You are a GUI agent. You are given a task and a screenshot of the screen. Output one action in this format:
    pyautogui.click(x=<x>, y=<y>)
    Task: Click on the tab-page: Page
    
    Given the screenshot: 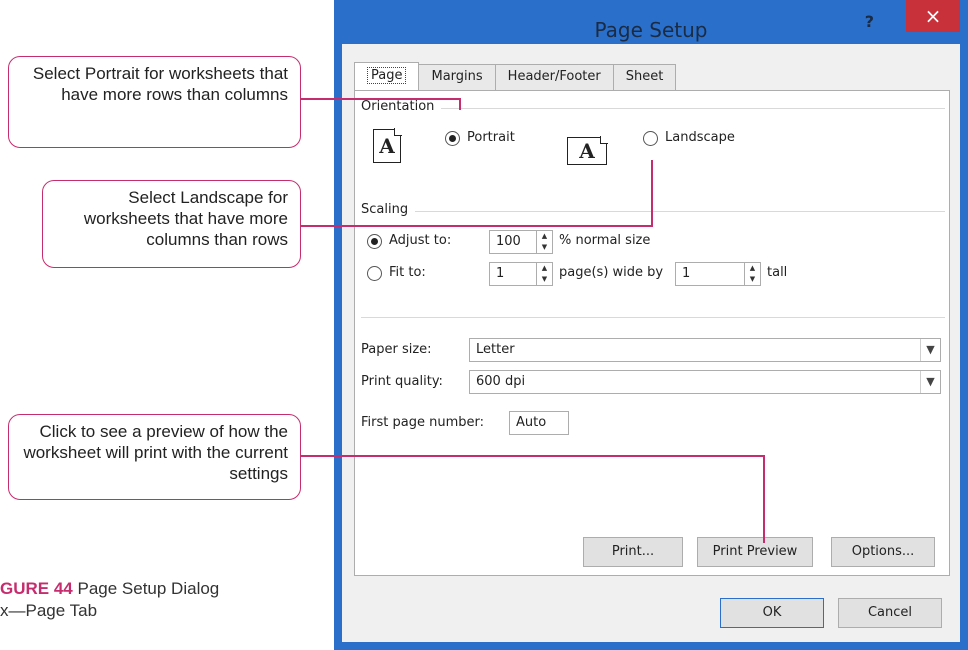 What is the action you would take?
    pyautogui.click(x=387, y=76)
    